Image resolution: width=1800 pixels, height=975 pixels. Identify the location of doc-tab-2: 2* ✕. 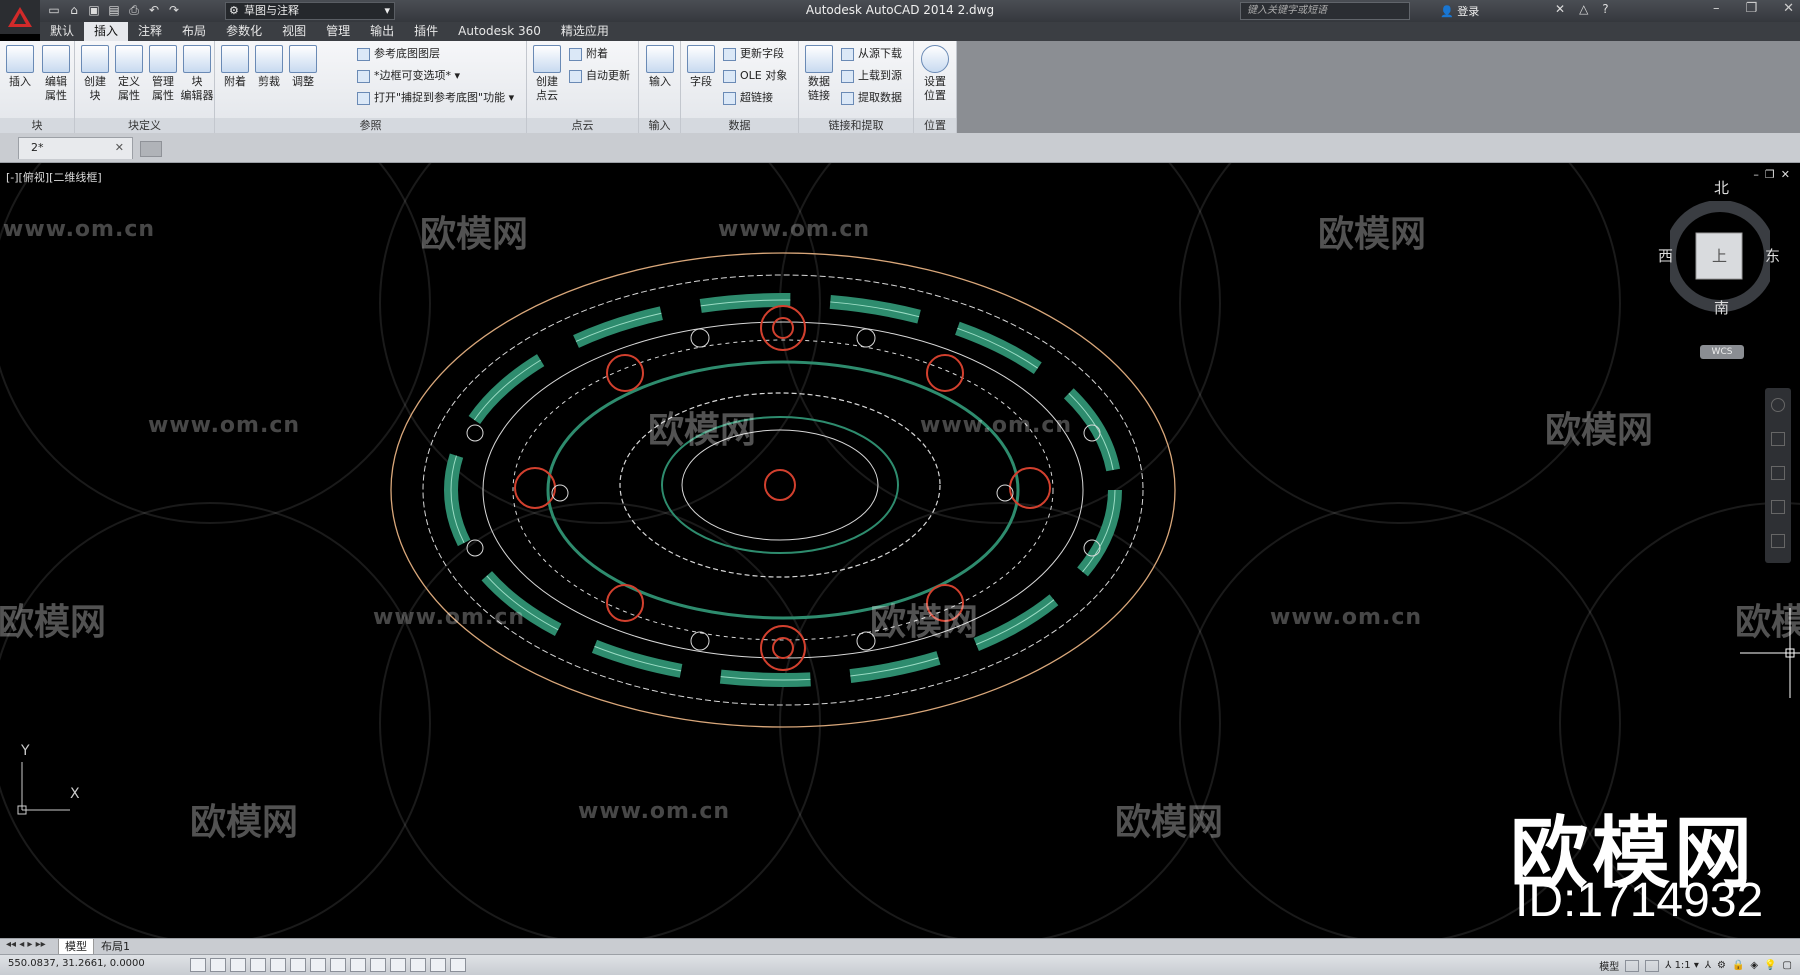
(75, 148).